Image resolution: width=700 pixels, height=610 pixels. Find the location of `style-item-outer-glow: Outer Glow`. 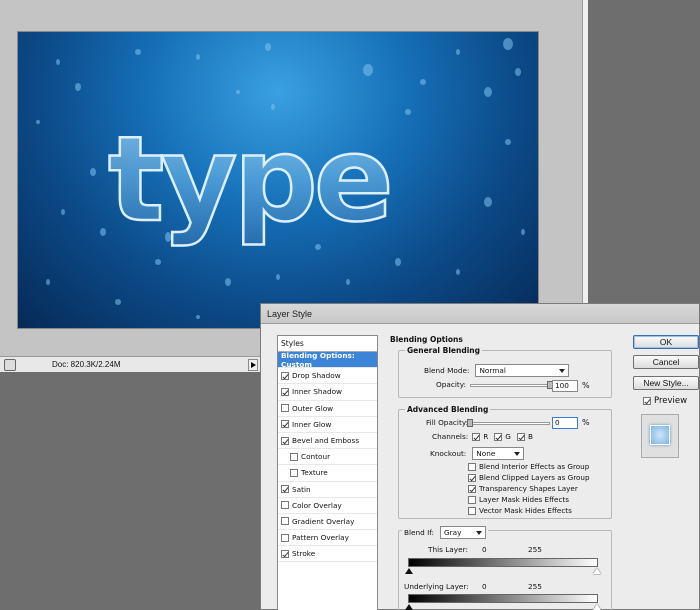

style-item-outer-glow: Outer Glow is located at coordinates (327, 409).